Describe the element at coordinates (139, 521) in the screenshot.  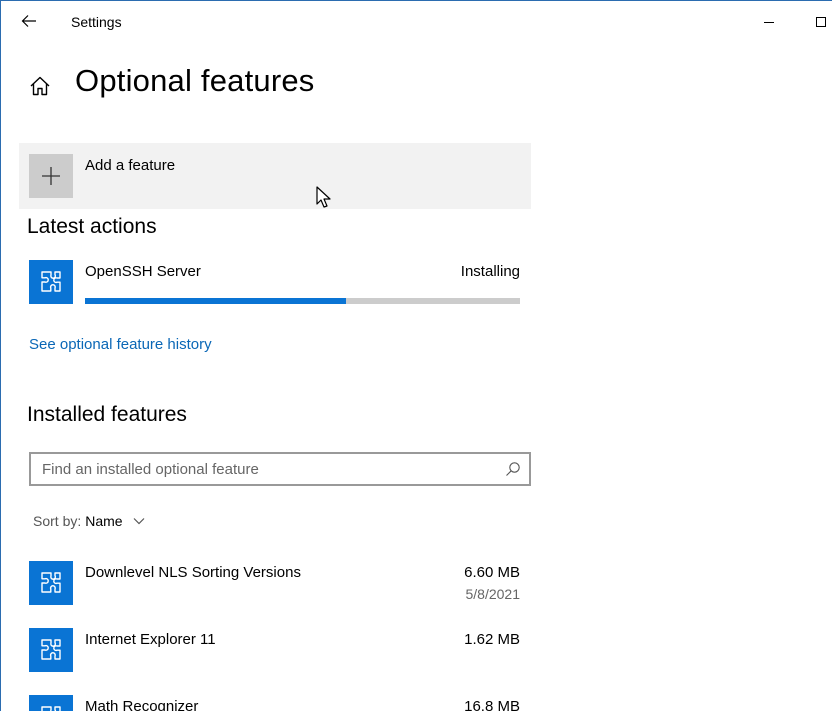
I see `chevron-down-icon` at that location.